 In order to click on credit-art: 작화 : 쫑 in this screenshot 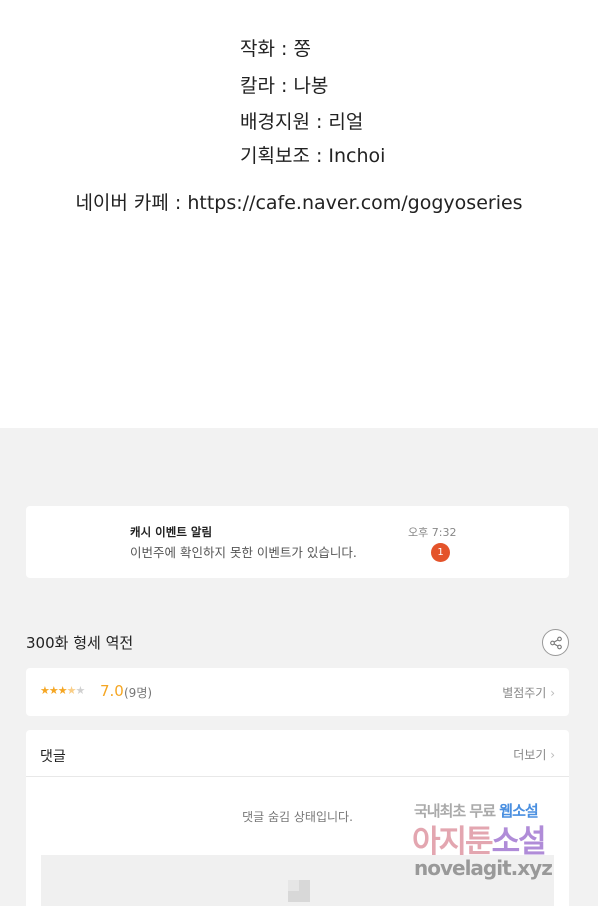, I will do `click(275, 49)`.